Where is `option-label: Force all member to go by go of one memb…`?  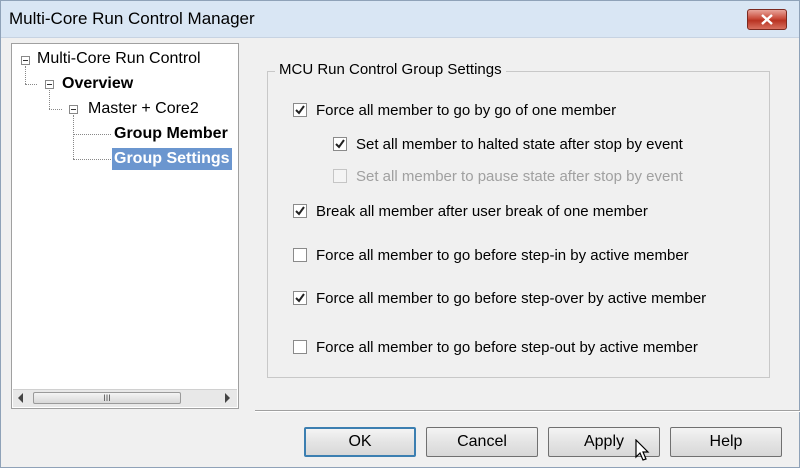 option-label: Force all member to go by go of one memb… is located at coordinates (466, 110).